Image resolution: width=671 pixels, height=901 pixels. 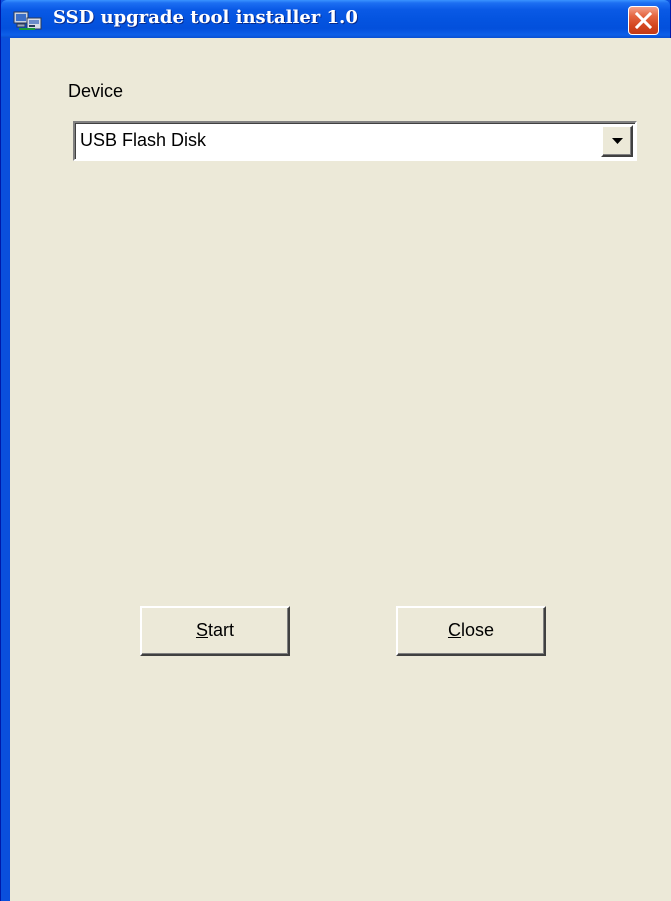 What do you see at coordinates (454, 630) in the screenshot?
I see `close-button-mnemonic: C` at bounding box center [454, 630].